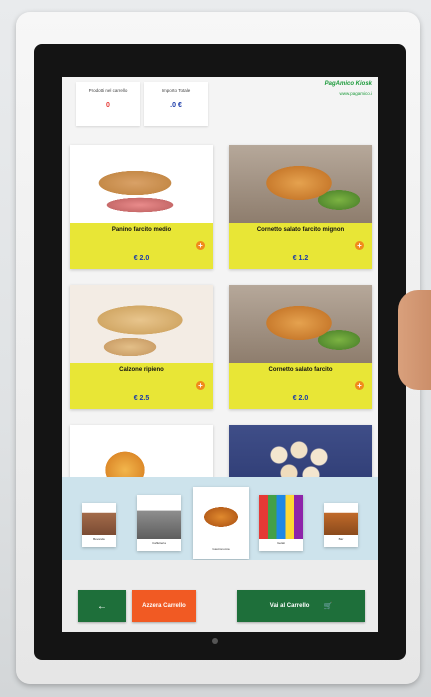 This screenshot has height=697, width=431. I want to click on brand-url: www.pagamico.i, so click(355, 93).